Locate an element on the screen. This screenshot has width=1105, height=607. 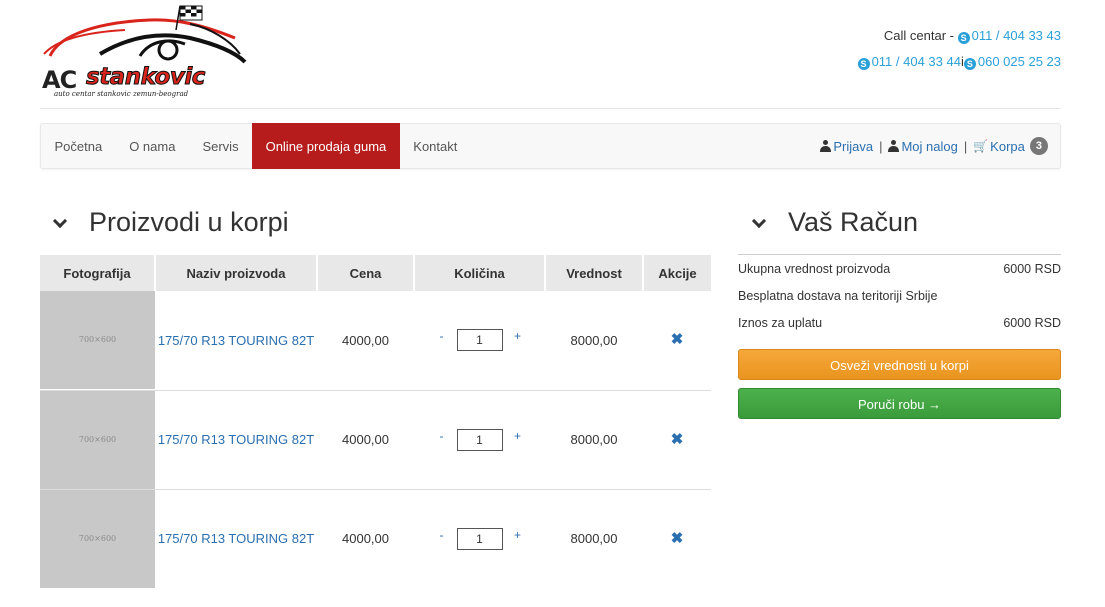
cart-link: 🛒 Korpa is located at coordinates (999, 146).